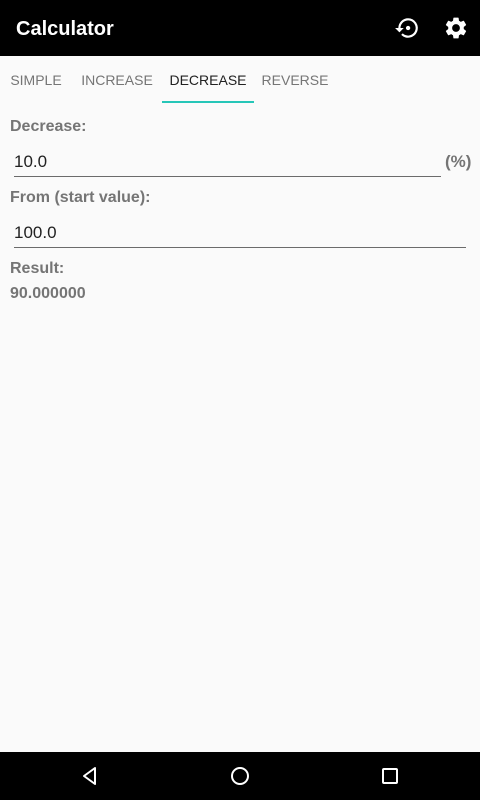  Describe the element at coordinates (36, 80) in the screenshot. I see `tab-simple: SIMPLE` at that location.